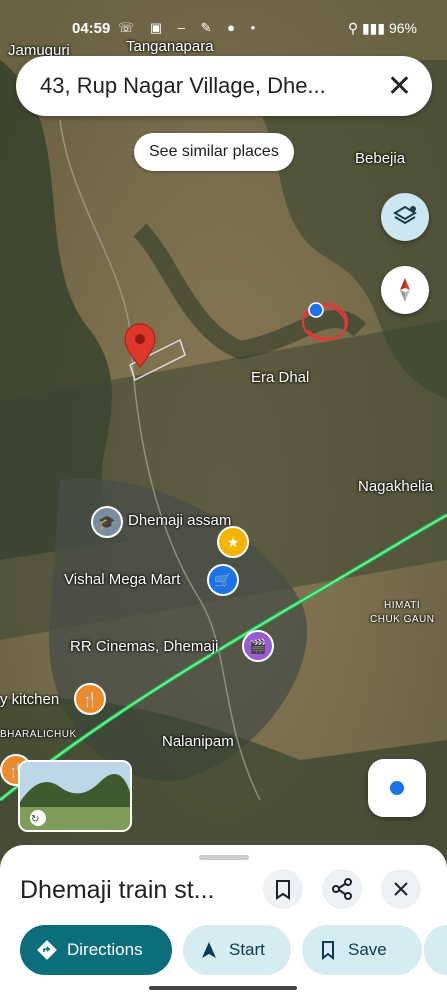 The image size is (447, 1000). Describe the element at coordinates (209, 950) in the screenshot. I see `navigation-arrow-icon` at that location.